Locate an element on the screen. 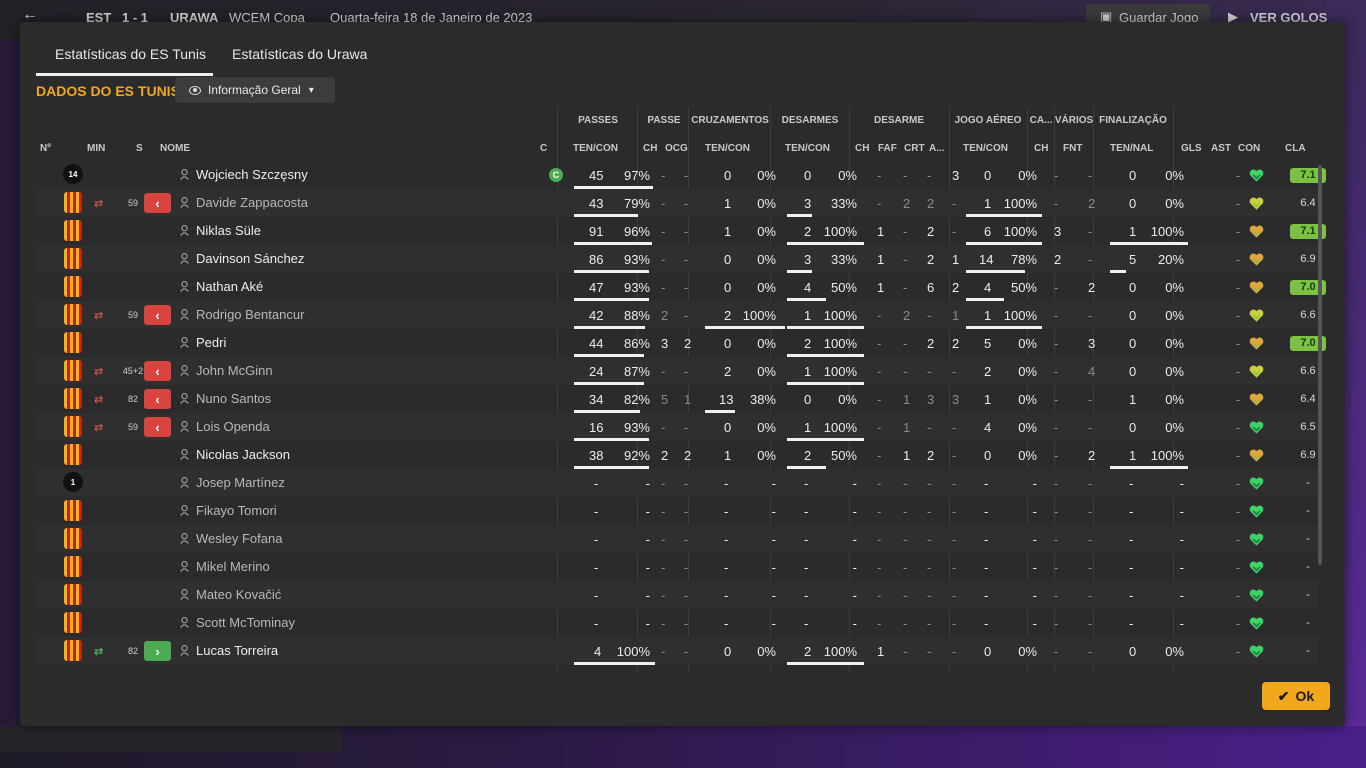 Image resolution: width=1366 pixels, height=768 pixels. table-row: Scott McTominay - - - - - - - - - - - - - - - - - - - - is located at coordinates (677, 623).